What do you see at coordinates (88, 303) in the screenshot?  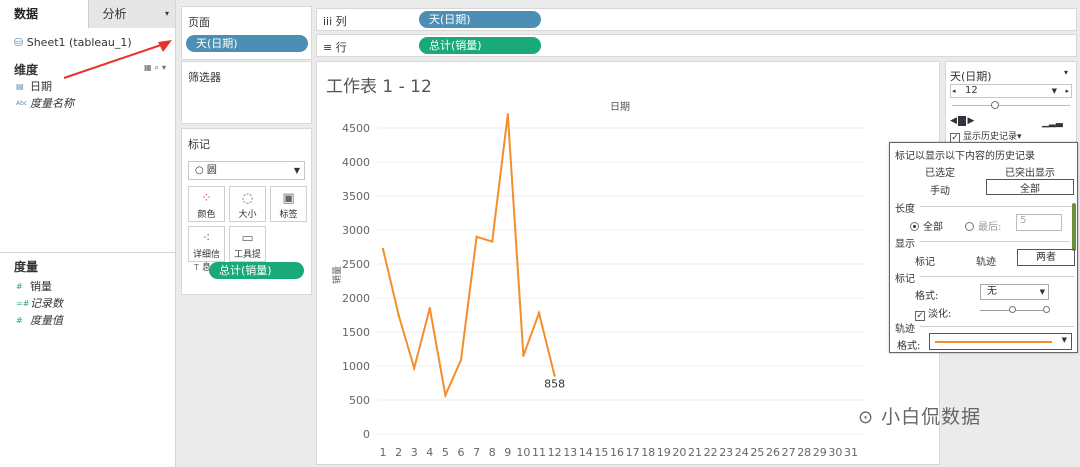 I see `field-record-count: =# 记录数` at bounding box center [88, 303].